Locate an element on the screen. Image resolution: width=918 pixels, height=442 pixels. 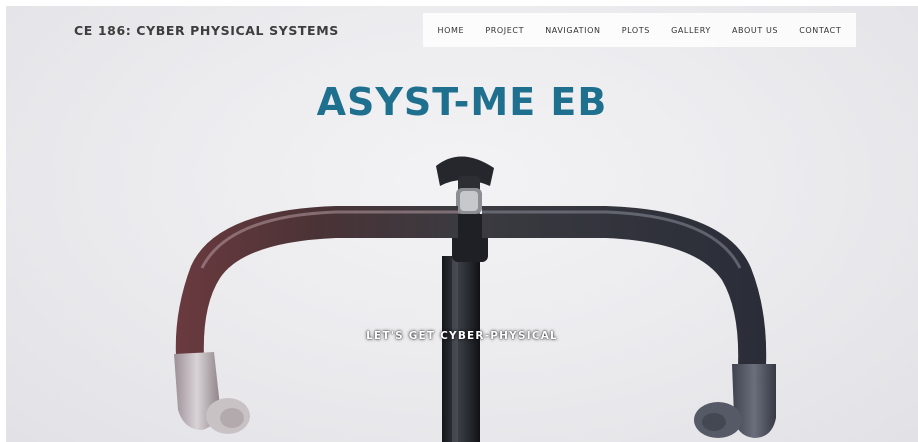
nav-item-navigation: NAVIGATION is located at coordinates (572, 30).